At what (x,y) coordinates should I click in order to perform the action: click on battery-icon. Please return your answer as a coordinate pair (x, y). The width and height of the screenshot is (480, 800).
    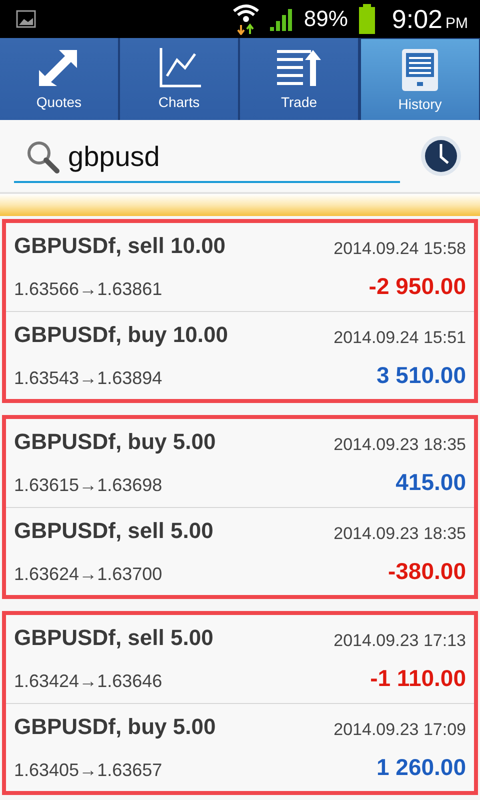
    Looking at the image, I should click on (367, 19).